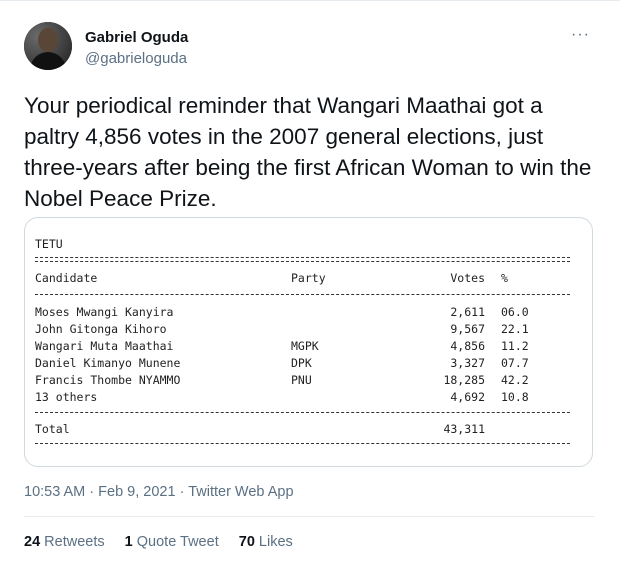  Describe the element at coordinates (104, 346) in the screenshot. I see `row-candidate: Wangari Muta Maathai` at that location.